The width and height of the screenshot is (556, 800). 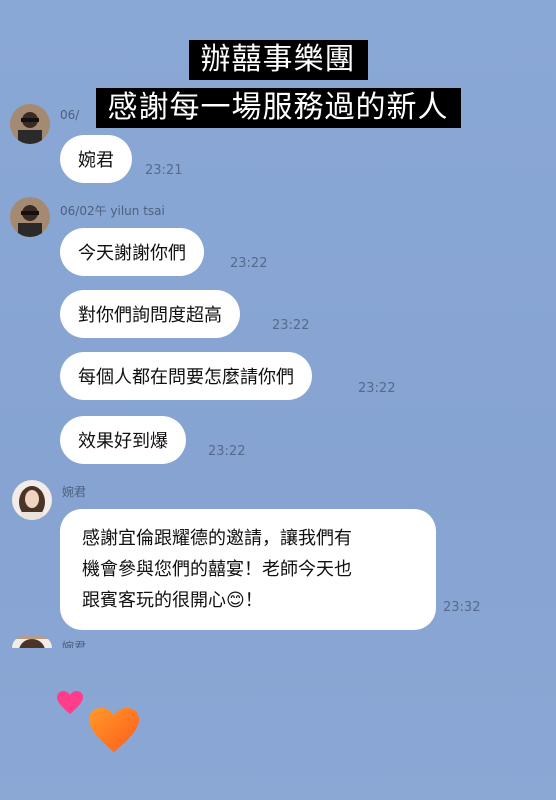 I want to click on overlay-title-line1: 辦囍事樂團, so click(x=278, y=60).